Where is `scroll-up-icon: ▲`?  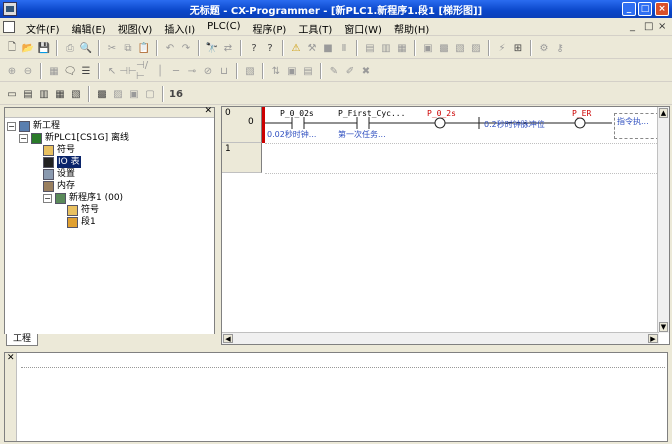 scroll-up-icon: ▲ is located at coordinates (663, 113).